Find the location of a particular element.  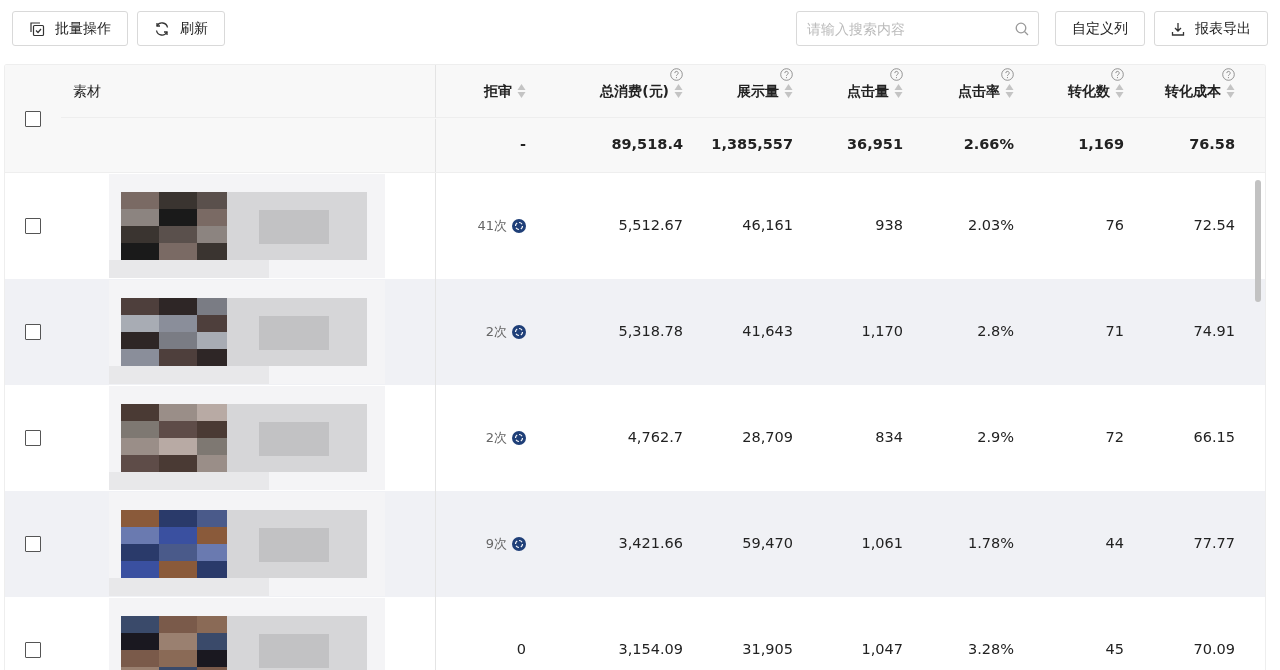

table-cell-text: 44 is located at coordinates (1114, 544).